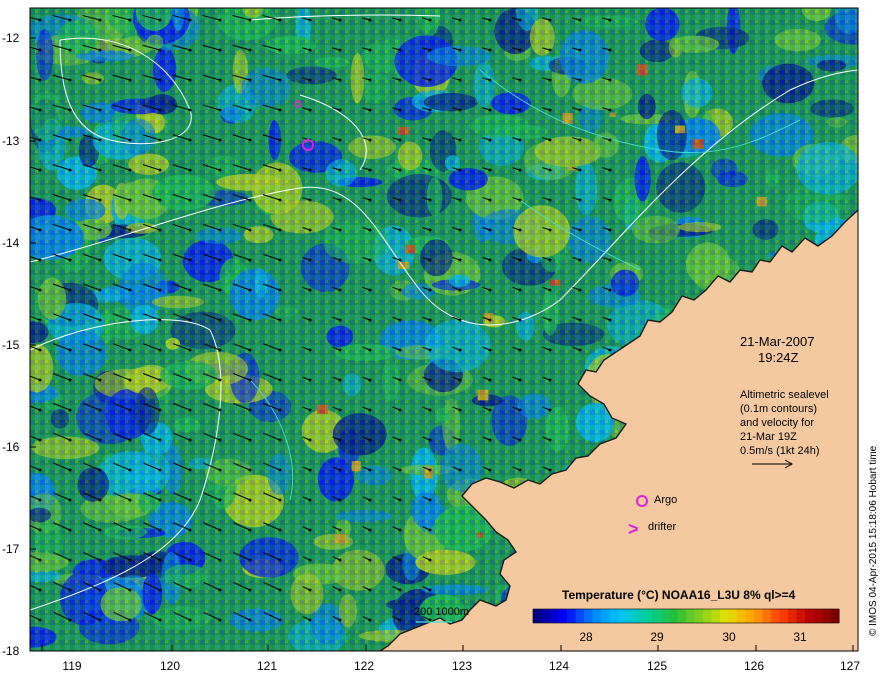 This screenshot has height=680, width=880. Describe the element at coordinates (441, 612) in the screenshot. I see `depth-label: 200 1000m` at that location.